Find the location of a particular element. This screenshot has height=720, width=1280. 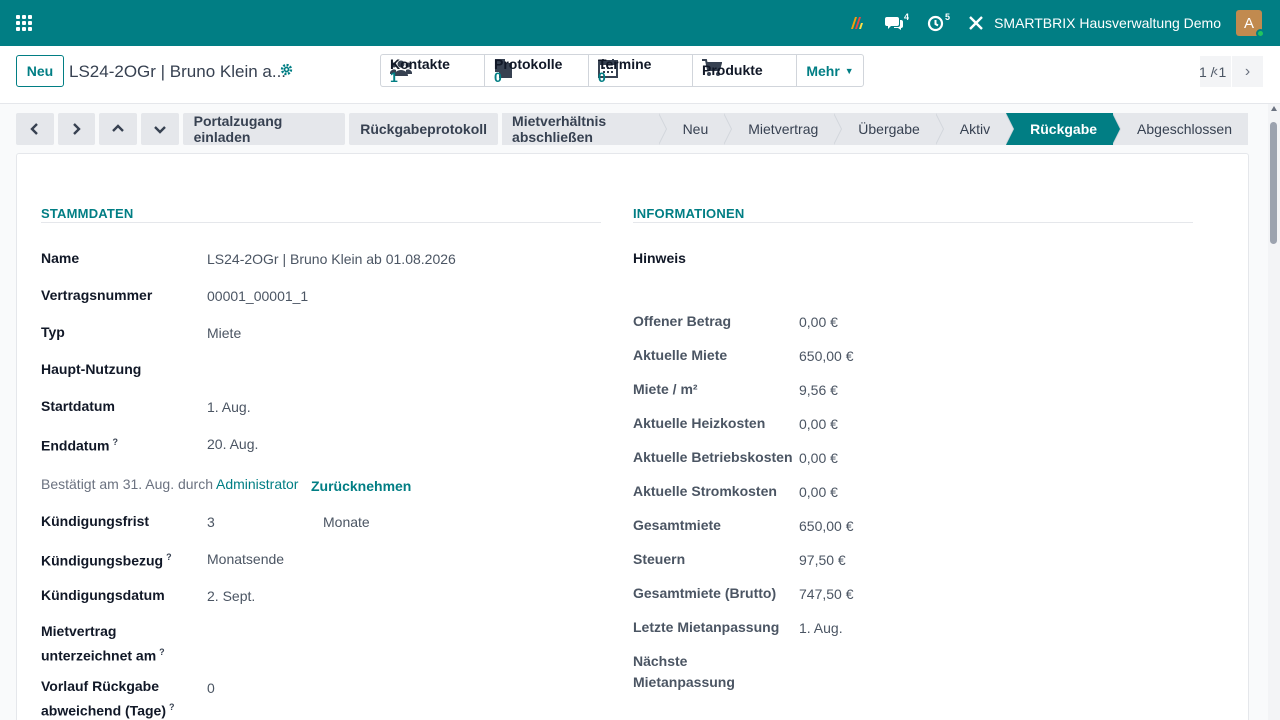

previous-record-button is located at coordinates (35, 129).